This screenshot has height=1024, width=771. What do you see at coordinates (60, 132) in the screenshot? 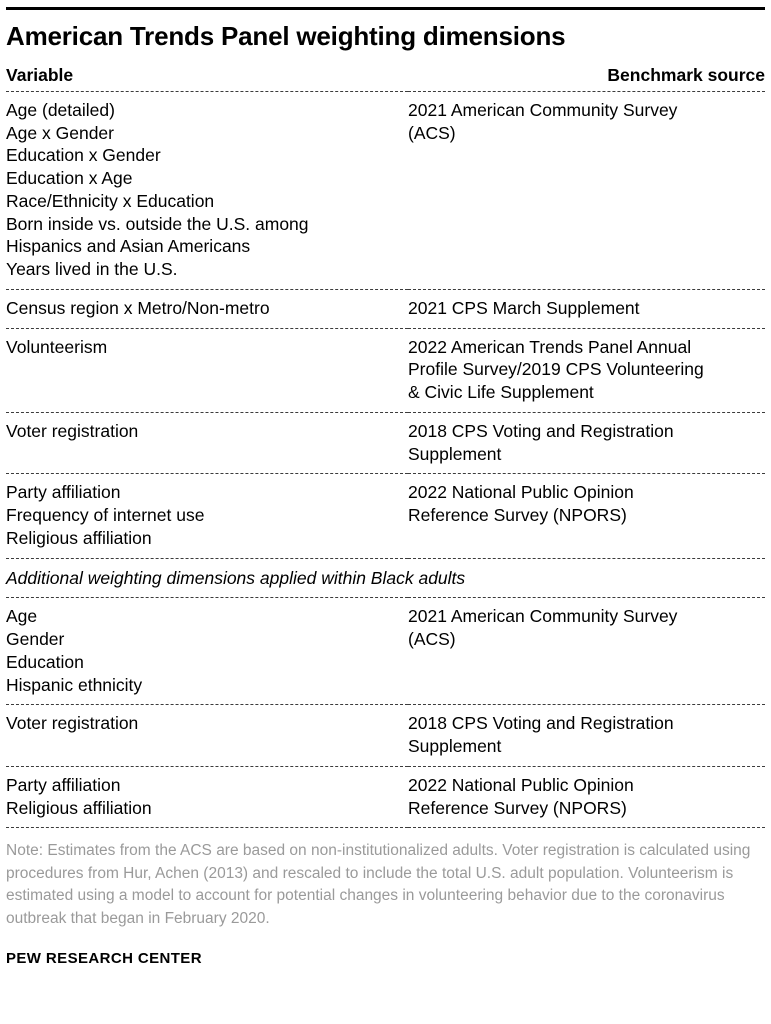
I see `variable-line: Age x Gender` at bounding box center [60, 132].